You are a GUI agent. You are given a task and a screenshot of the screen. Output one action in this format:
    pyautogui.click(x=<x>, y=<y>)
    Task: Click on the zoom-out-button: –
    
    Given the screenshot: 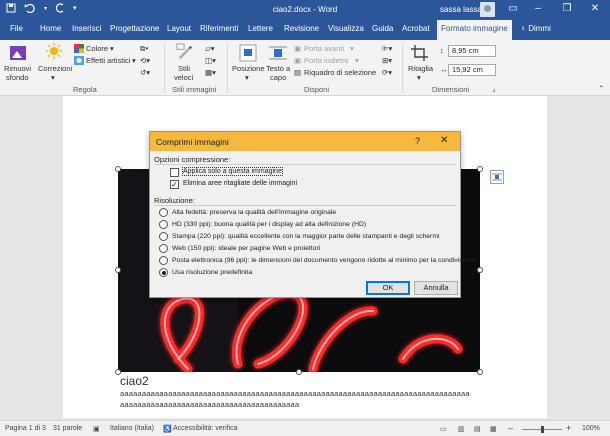 What is the action you would take?
    pyautogui.click(x=510, y=428)
    